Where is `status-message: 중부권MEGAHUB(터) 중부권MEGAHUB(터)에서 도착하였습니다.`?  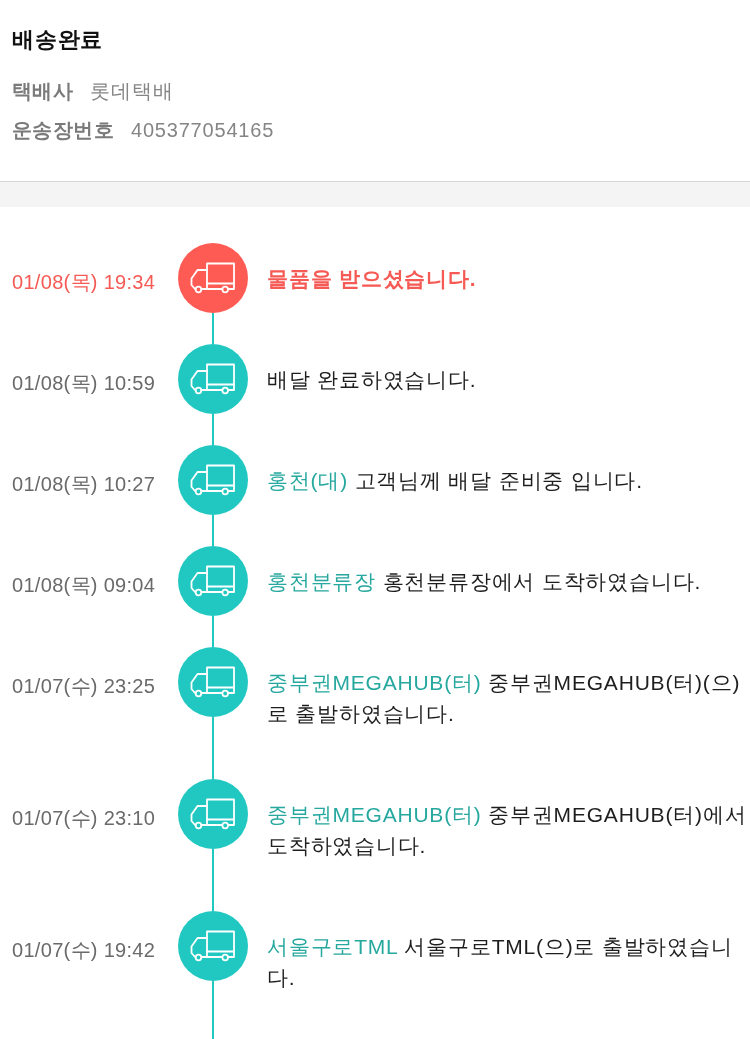
status-message: 중부권MEGAHUB(터) 중부권MEGAHUB(터)에서 도착하였습니다. is located at coordinates (507, 830).